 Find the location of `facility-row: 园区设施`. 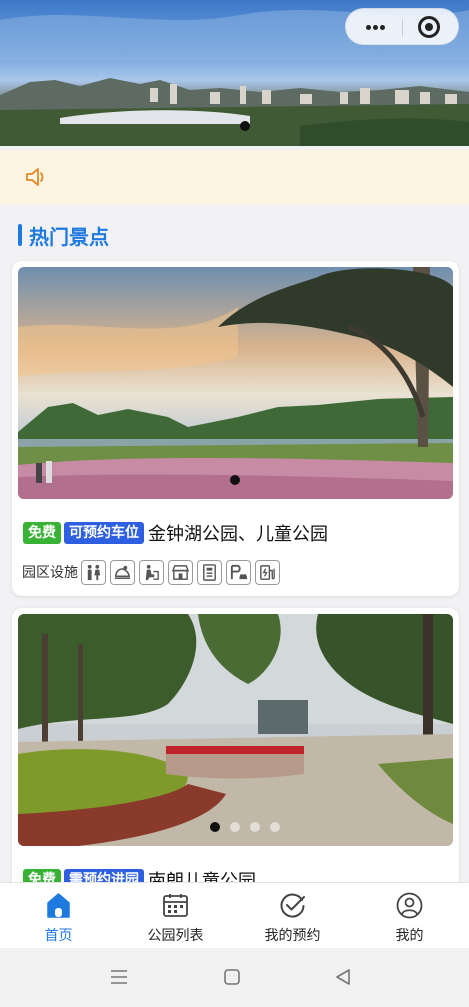

facility-row: 园区设施 is located at coordinates (153, 572).